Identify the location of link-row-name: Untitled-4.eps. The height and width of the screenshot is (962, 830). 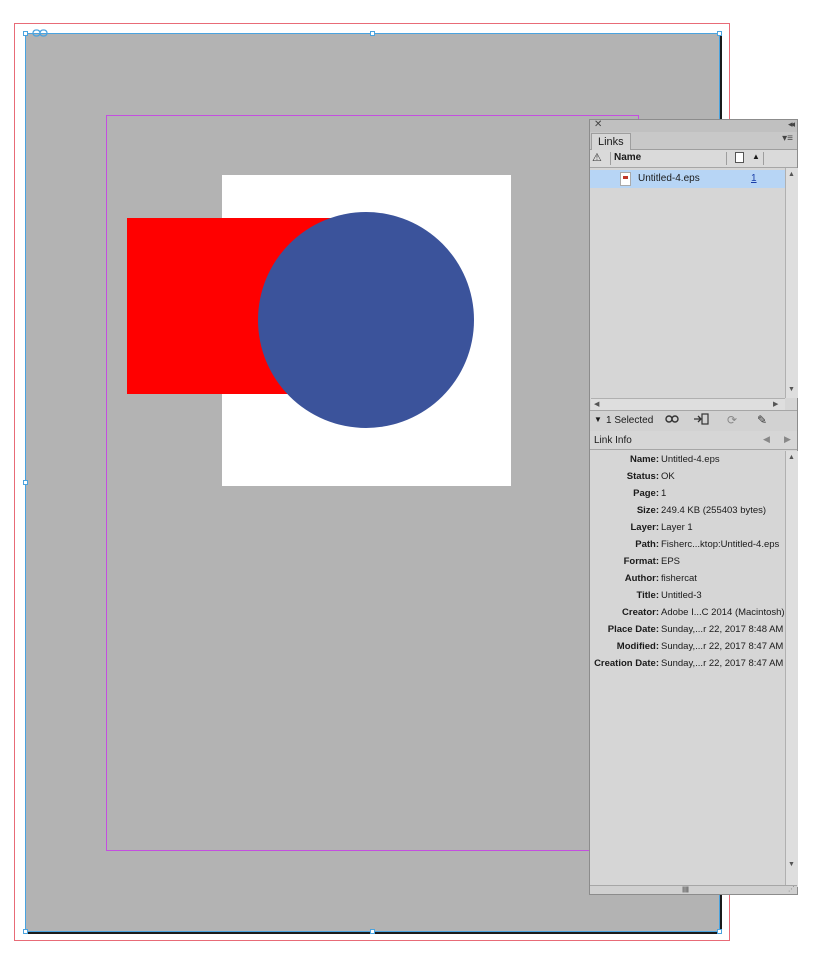
(669, 178).